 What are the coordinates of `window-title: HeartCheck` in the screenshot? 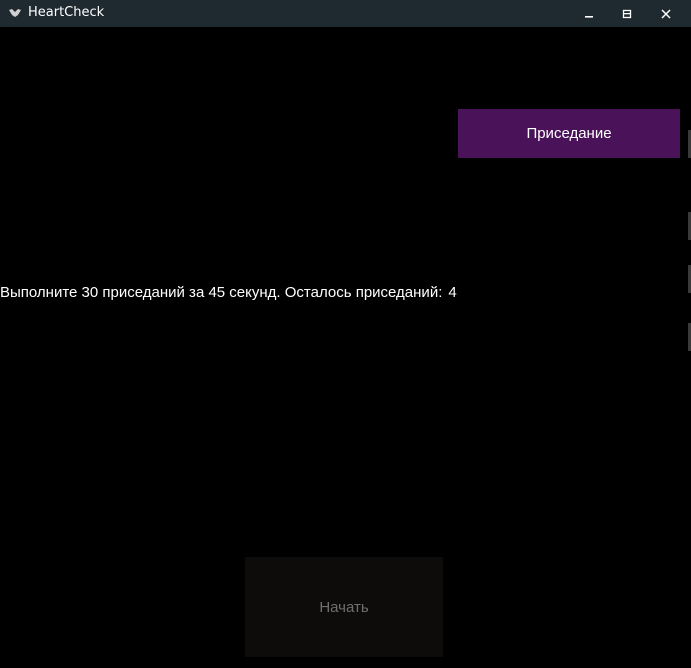 It's located at (66, 12).